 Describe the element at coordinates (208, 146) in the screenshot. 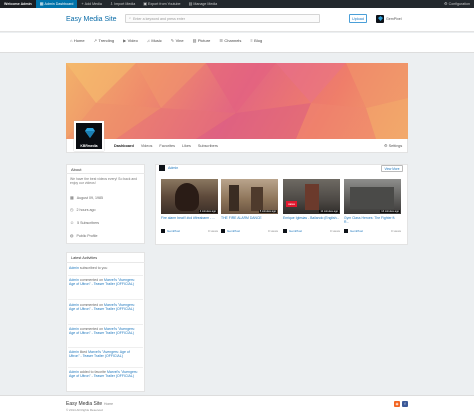

I see `tab-subscribers: Subscribers` at that location.